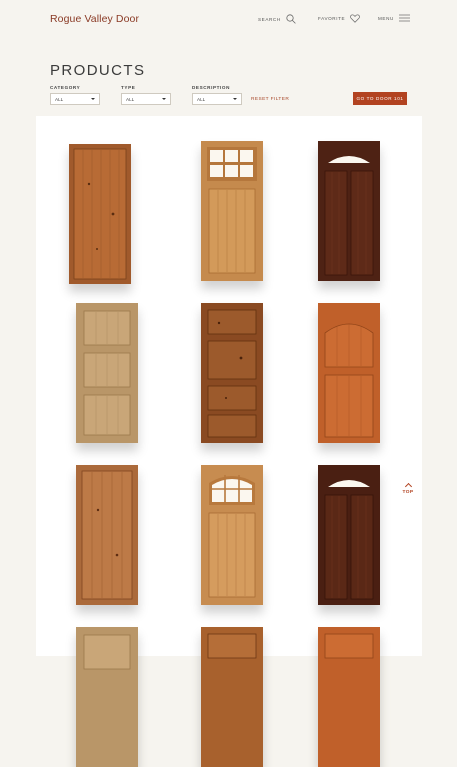 This screenshot has height=767, width=457. Describe the element at coordinates (65, 87) in the screenshot. I see `category-filter-label: CATEGORY` at that location.